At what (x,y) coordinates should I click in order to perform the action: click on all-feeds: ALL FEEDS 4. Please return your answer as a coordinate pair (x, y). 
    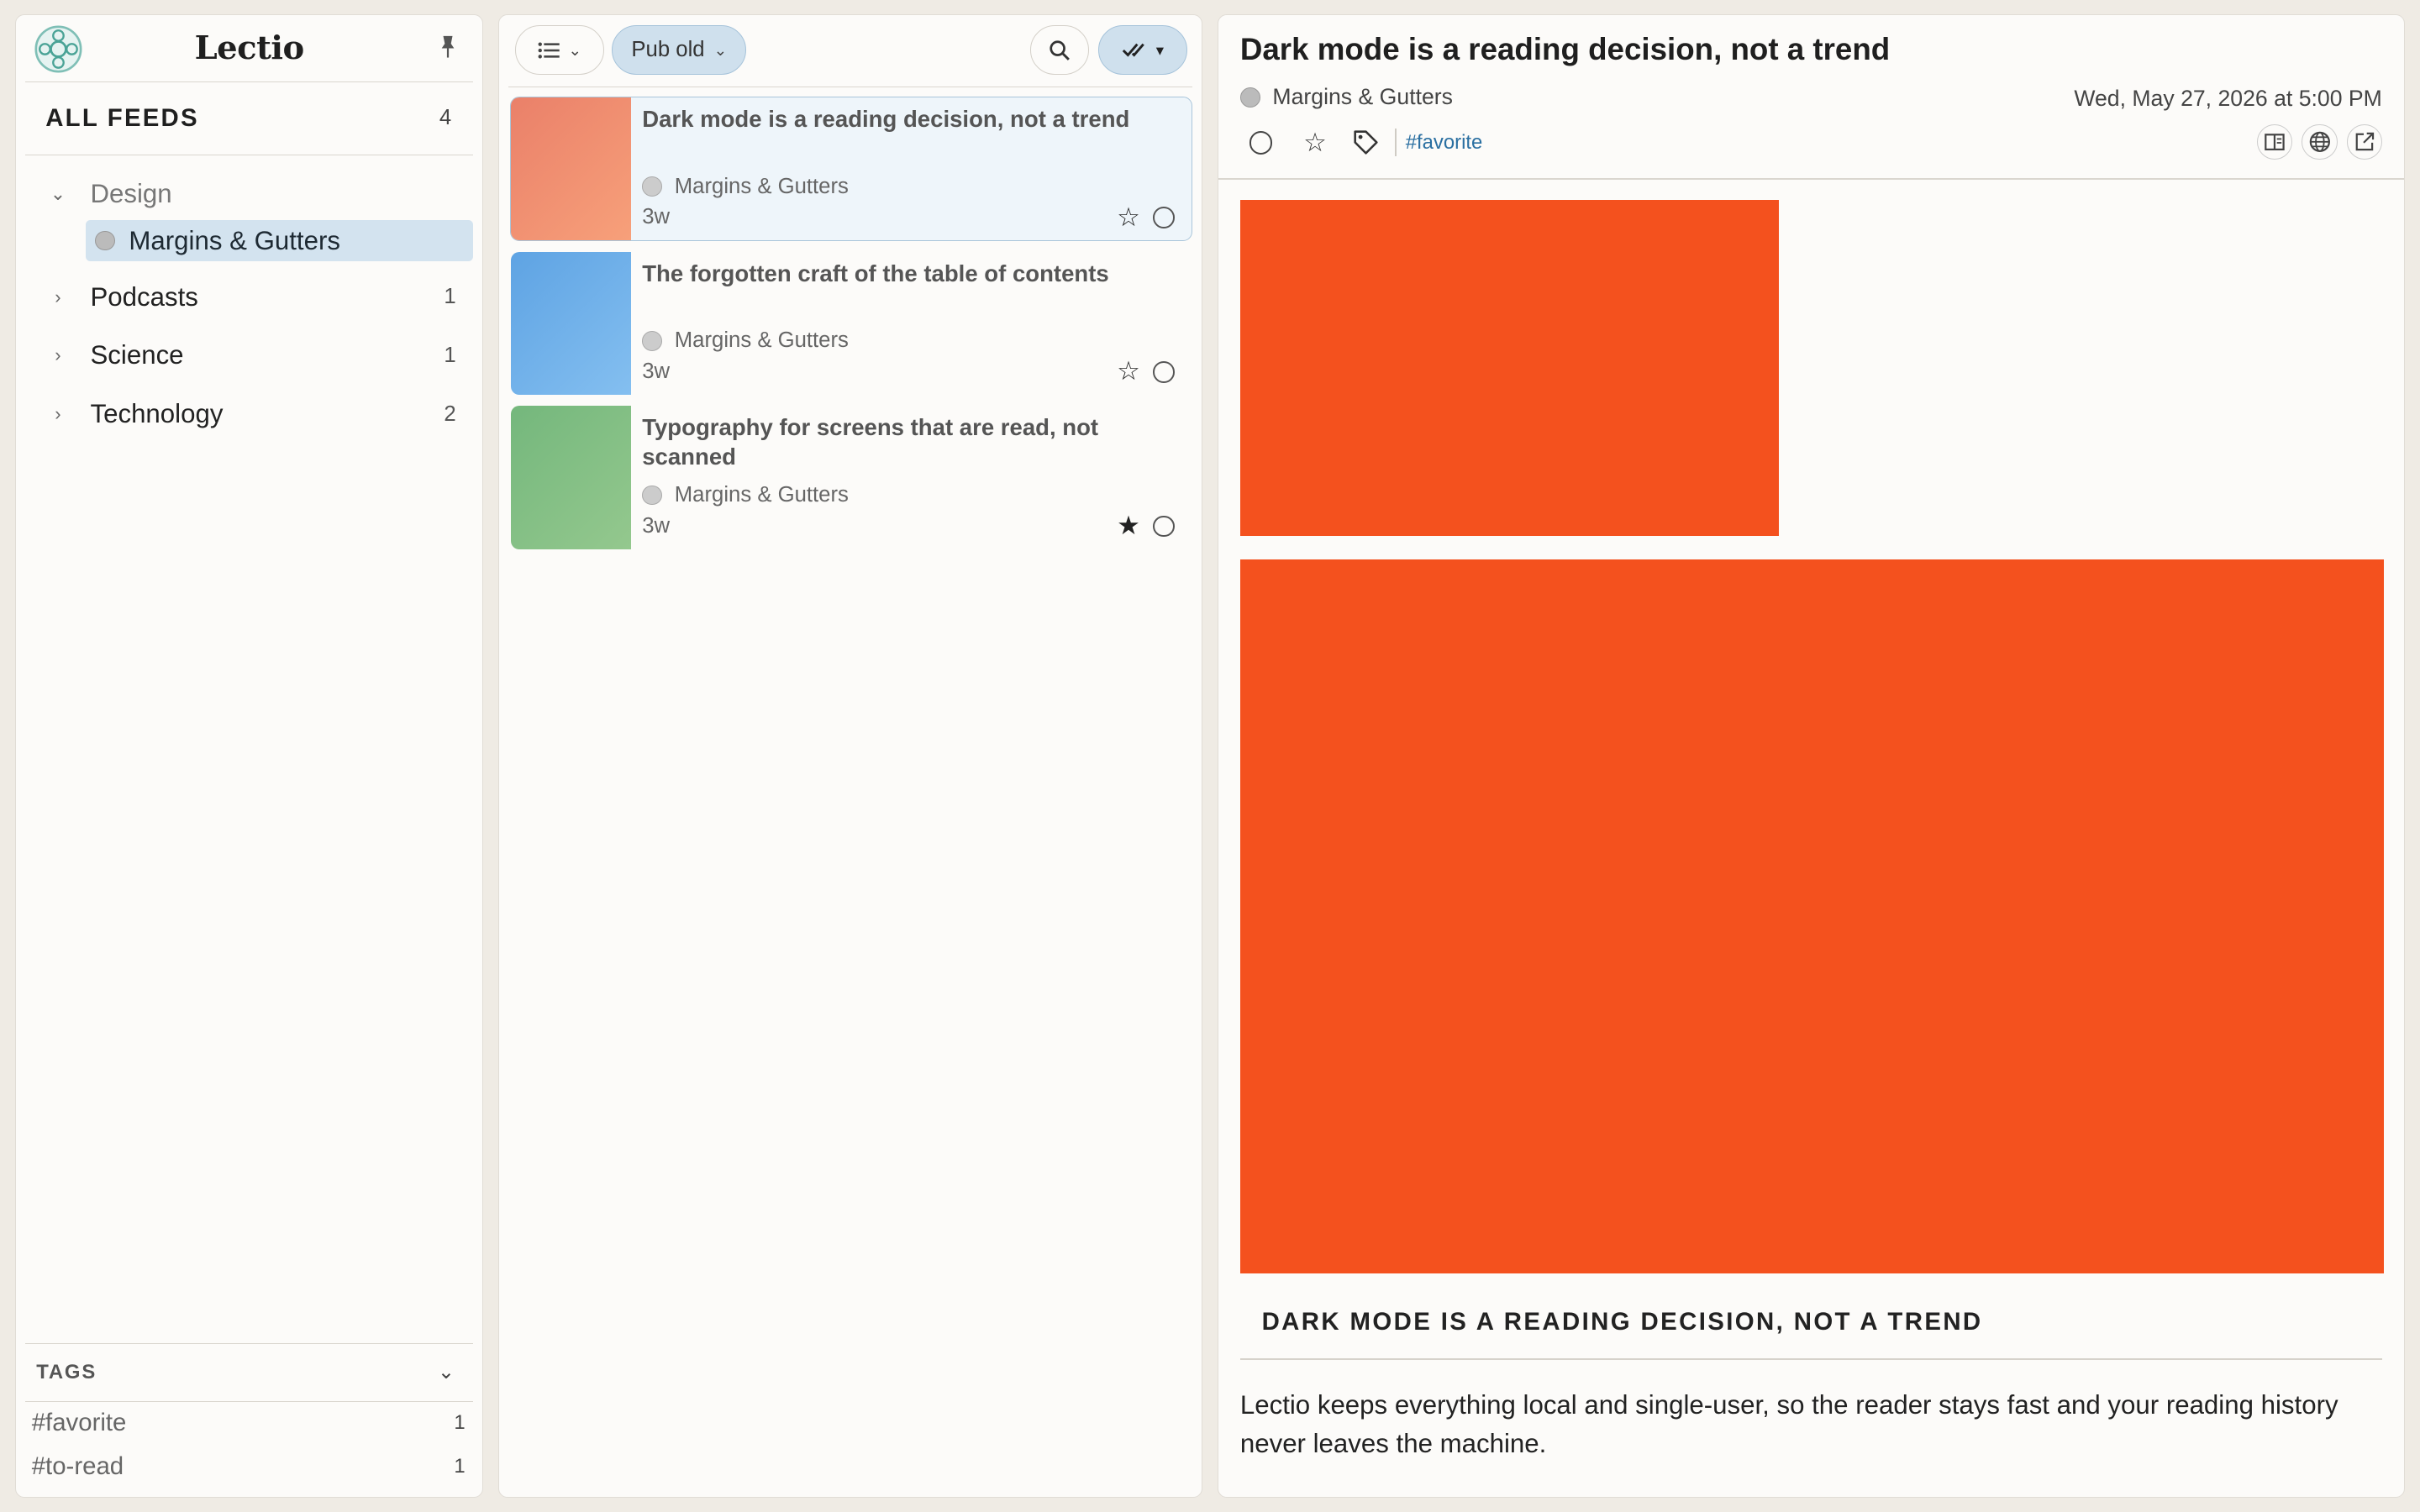
    Looking at the image, I should click on (249, 118).